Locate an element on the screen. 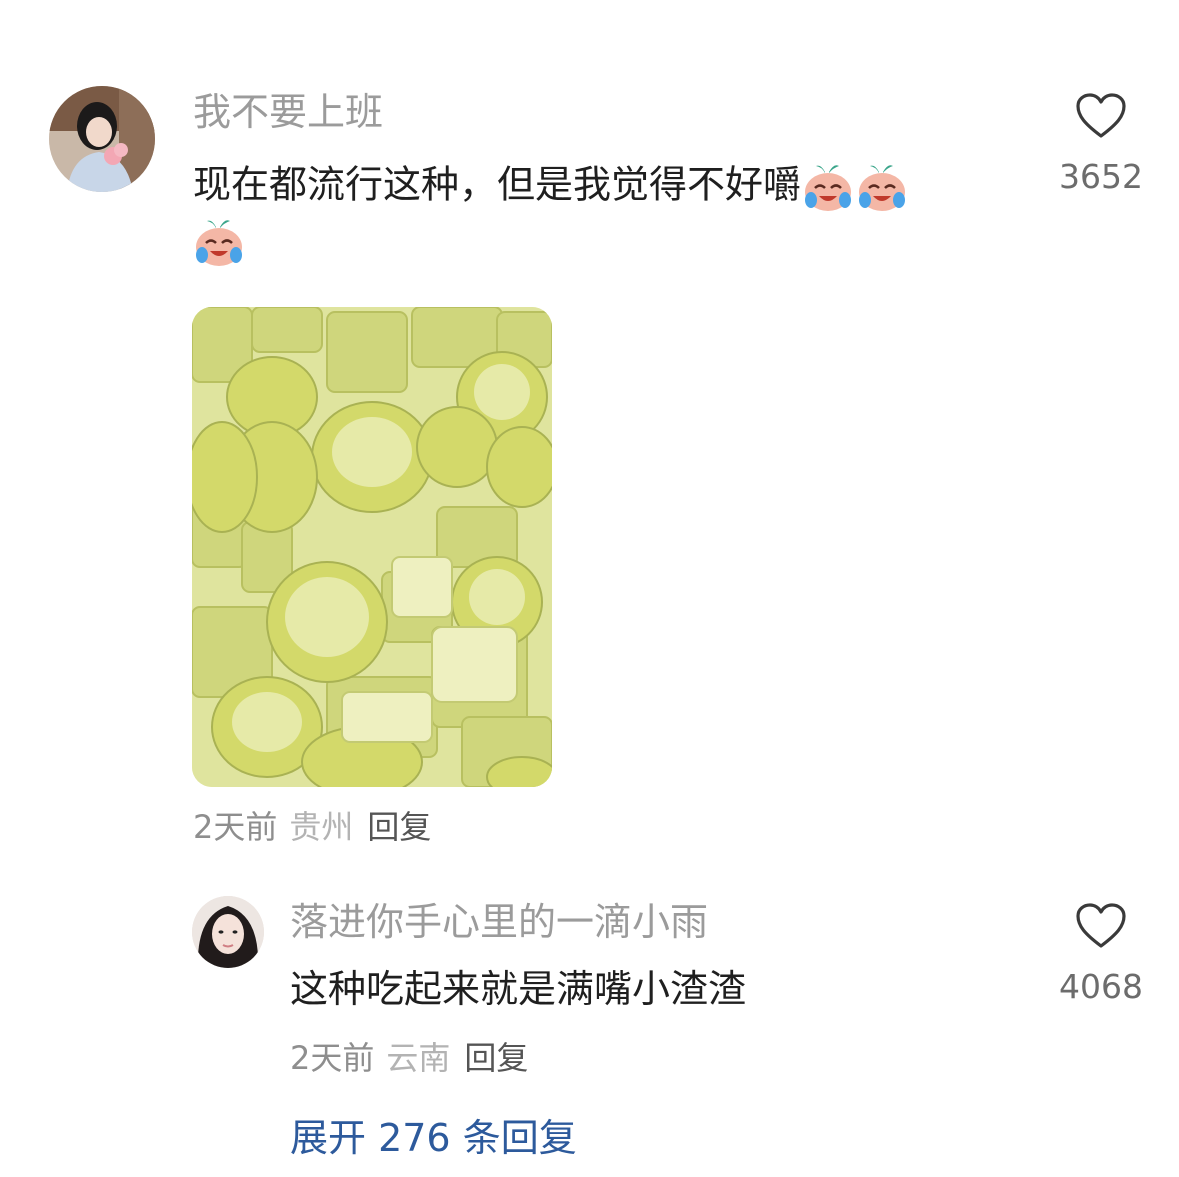 Image resolution: width=1179 pixels, height=1177 pixels. comment-text-content: 现在都流行这种，但是我觉得不好嚼 is located at coordinates (497, 184).